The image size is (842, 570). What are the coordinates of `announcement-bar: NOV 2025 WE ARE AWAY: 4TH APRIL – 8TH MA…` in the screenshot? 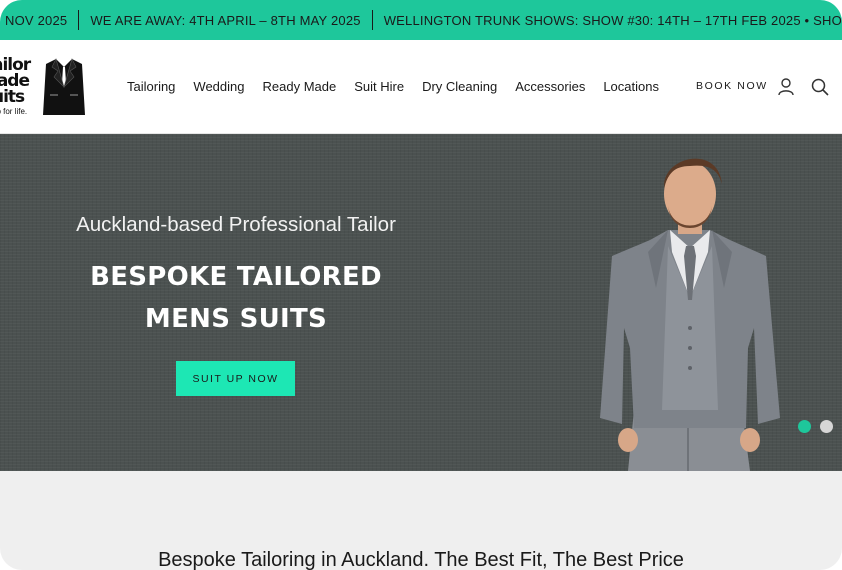 It's located at (421, 20).